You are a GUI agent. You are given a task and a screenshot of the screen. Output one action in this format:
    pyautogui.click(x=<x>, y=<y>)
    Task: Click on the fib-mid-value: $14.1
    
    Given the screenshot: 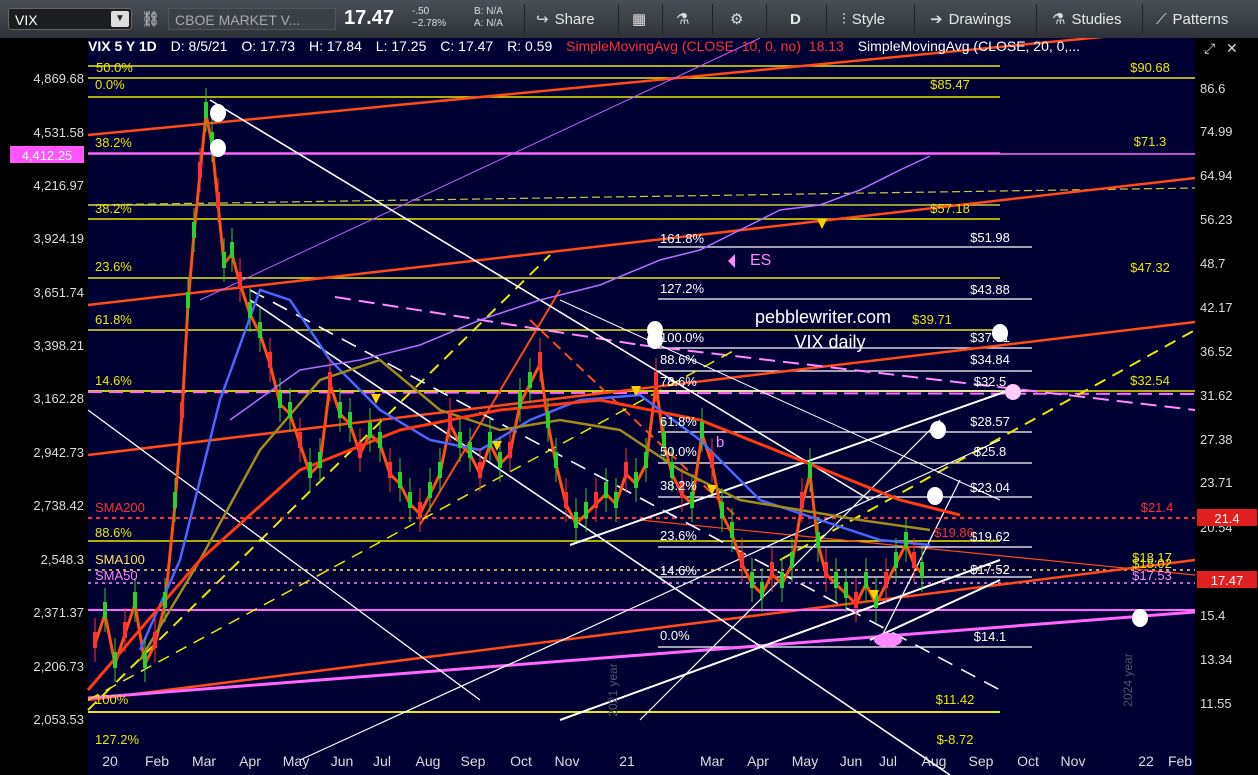 What is the action you would take?
    pyautogui.click(x=990, y=636)
    